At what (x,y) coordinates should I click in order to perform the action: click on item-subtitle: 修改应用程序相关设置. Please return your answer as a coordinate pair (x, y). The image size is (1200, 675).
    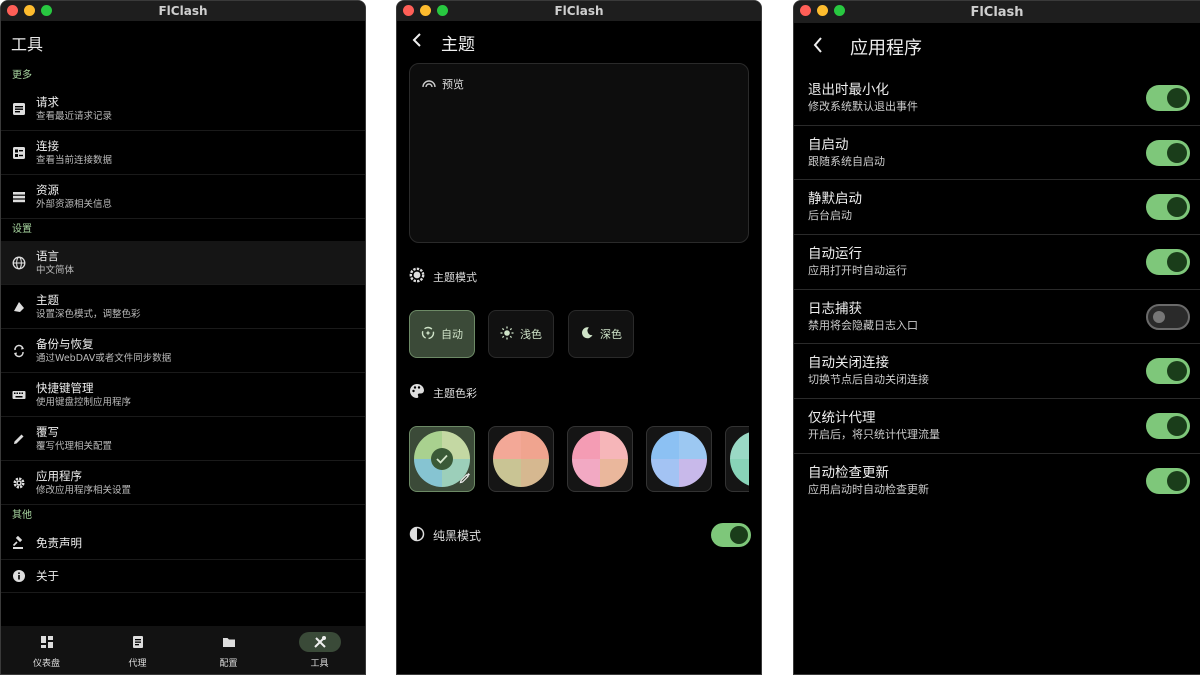
    Looking at the image, I should click on (84, 490).